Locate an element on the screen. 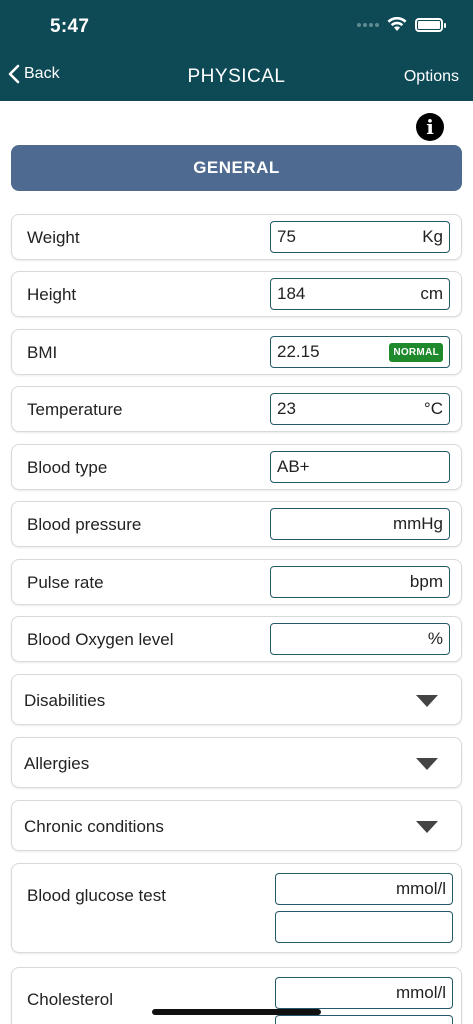  blood-type-row: Blood type AB+ is located at coordinates (236, 467).